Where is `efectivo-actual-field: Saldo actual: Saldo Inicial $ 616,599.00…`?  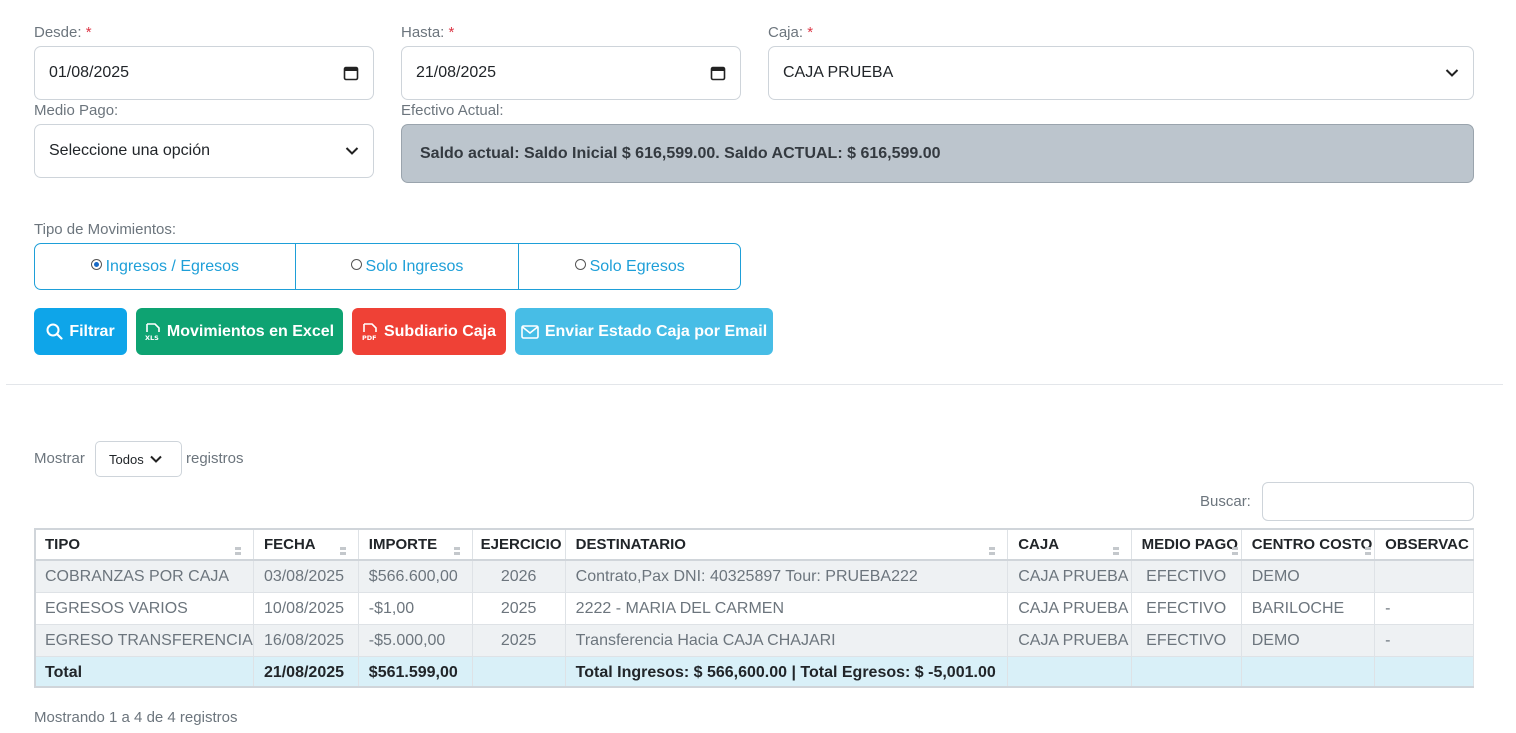 efectivo-actual-field: Saldo actual: Saldo Inicial $ 616,599.00… is located at coordinates (937, 153).